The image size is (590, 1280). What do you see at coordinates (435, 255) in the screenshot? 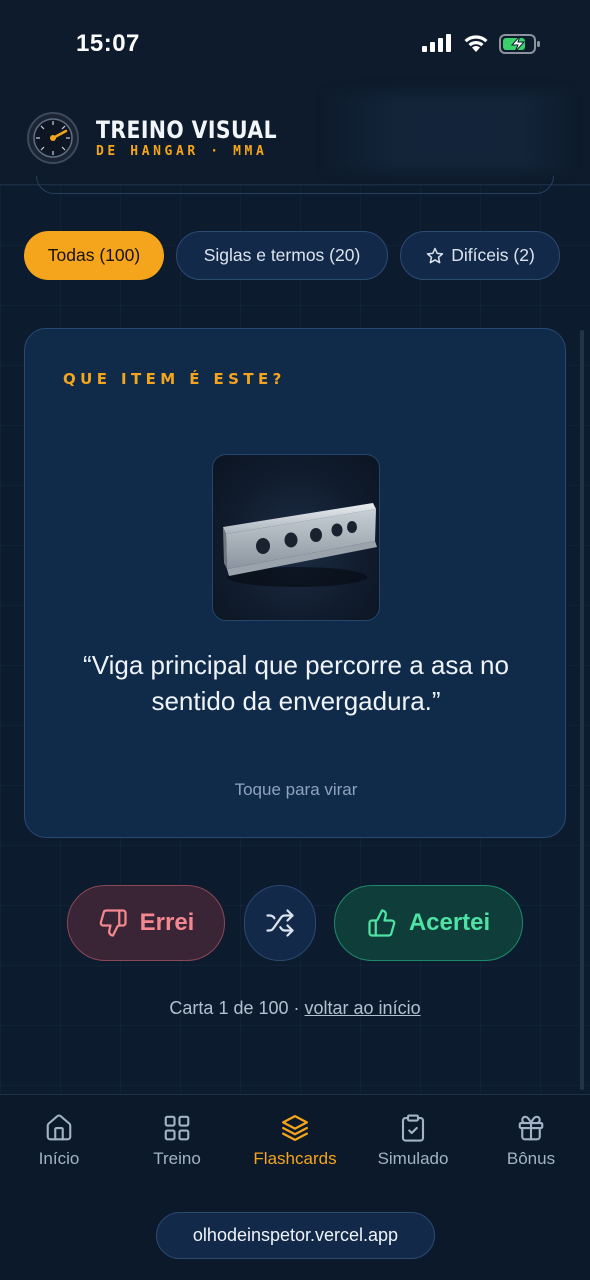
I see `star-icon` at bounding box center [435, 255].